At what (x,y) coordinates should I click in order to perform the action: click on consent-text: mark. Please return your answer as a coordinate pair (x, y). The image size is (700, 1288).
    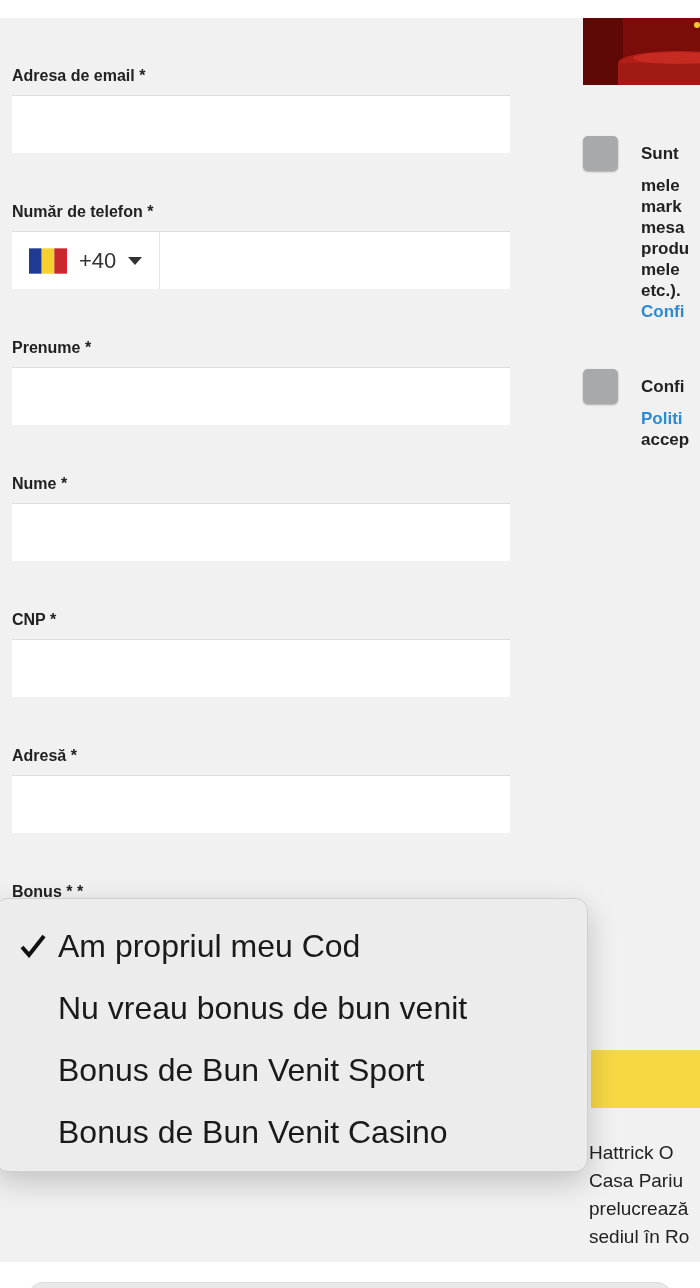
    Looking at the image, I should click on (661, 206).